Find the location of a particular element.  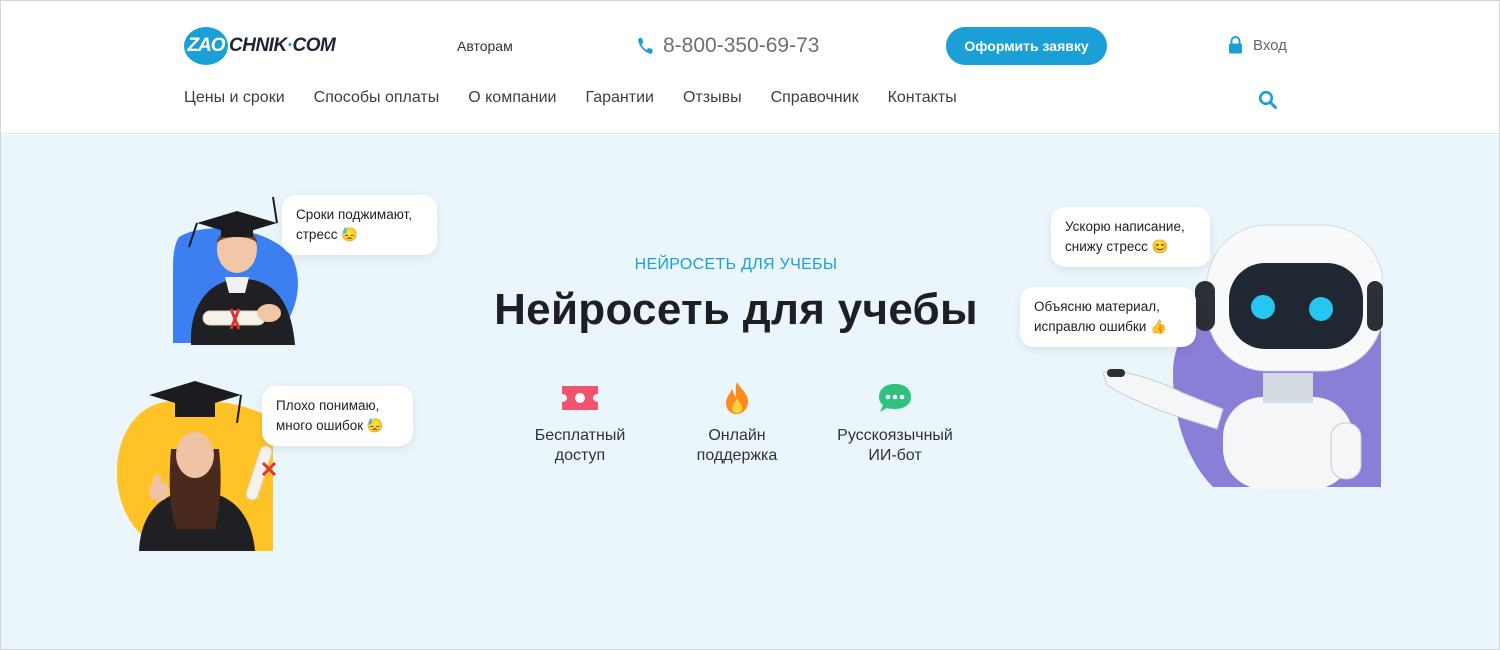

login-label: Вход is located at coordinates (1270, 45).